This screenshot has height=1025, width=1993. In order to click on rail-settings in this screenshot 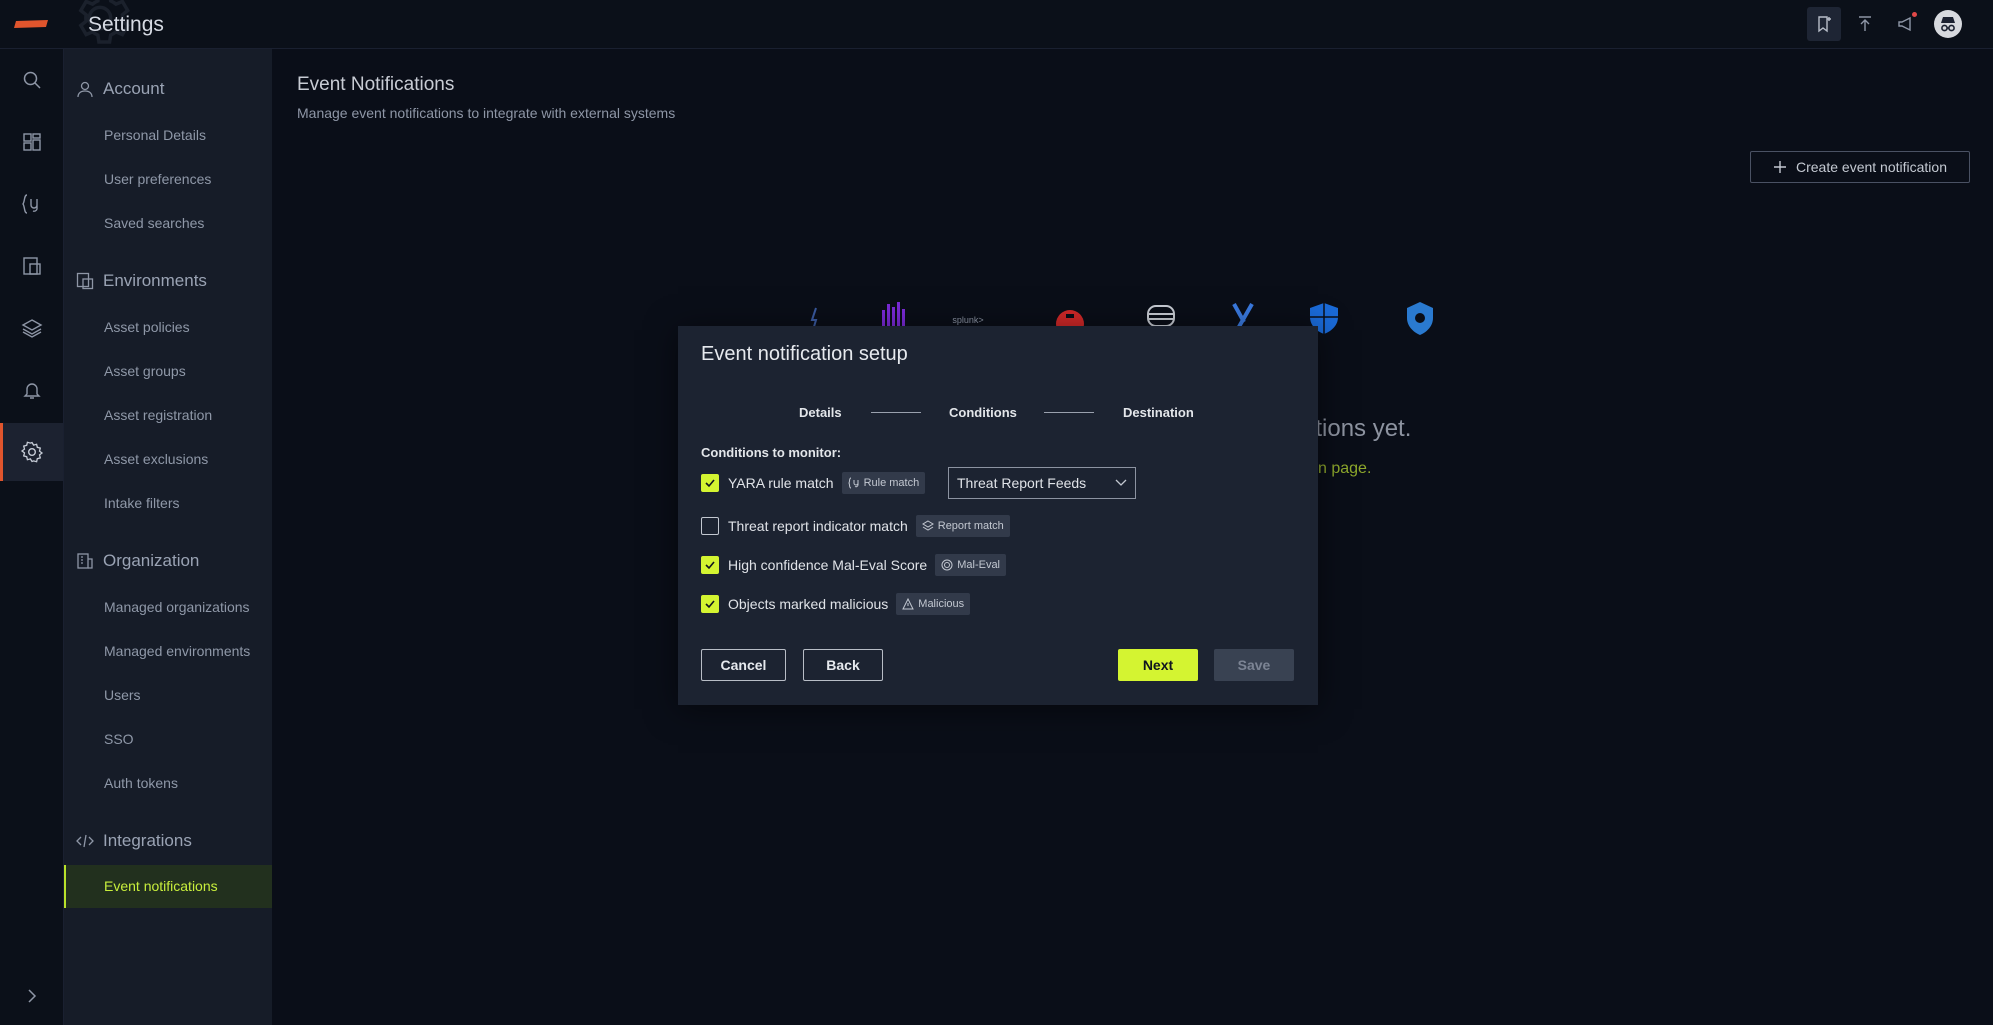, I will do `click(31, 452)`.